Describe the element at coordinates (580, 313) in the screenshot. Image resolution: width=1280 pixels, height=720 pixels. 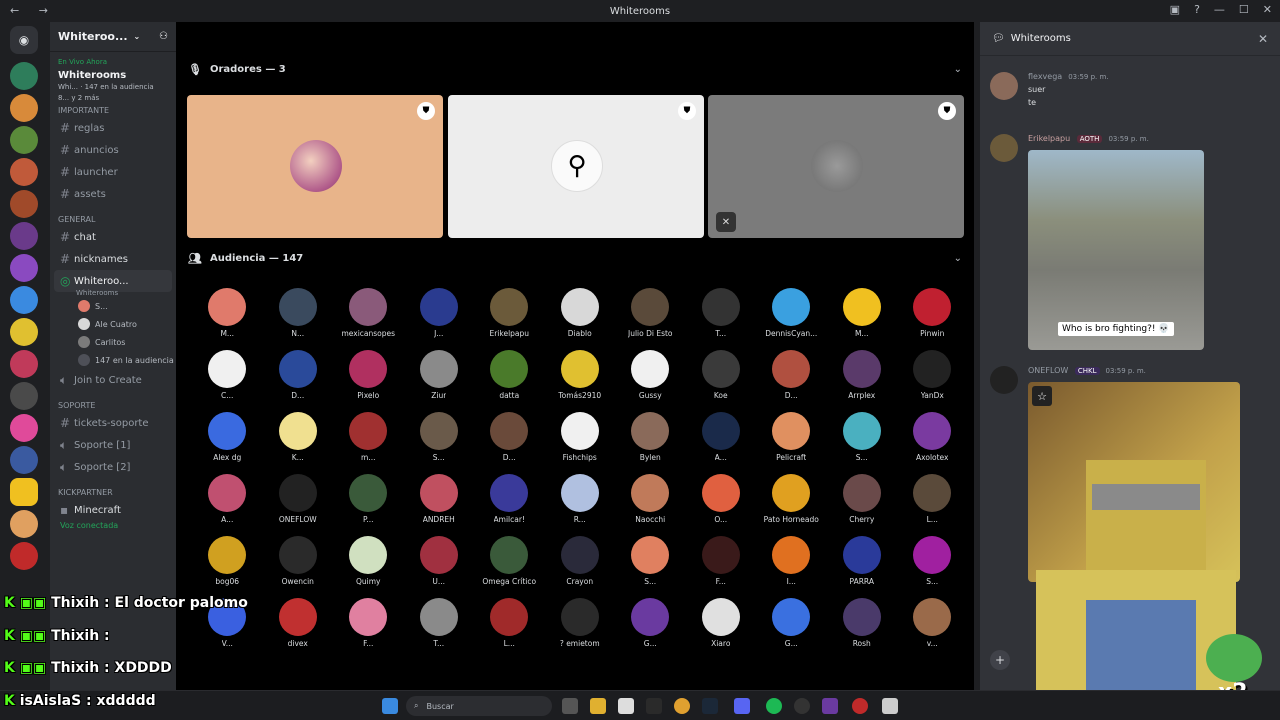
I see `audience-member: Diablo` at that location.